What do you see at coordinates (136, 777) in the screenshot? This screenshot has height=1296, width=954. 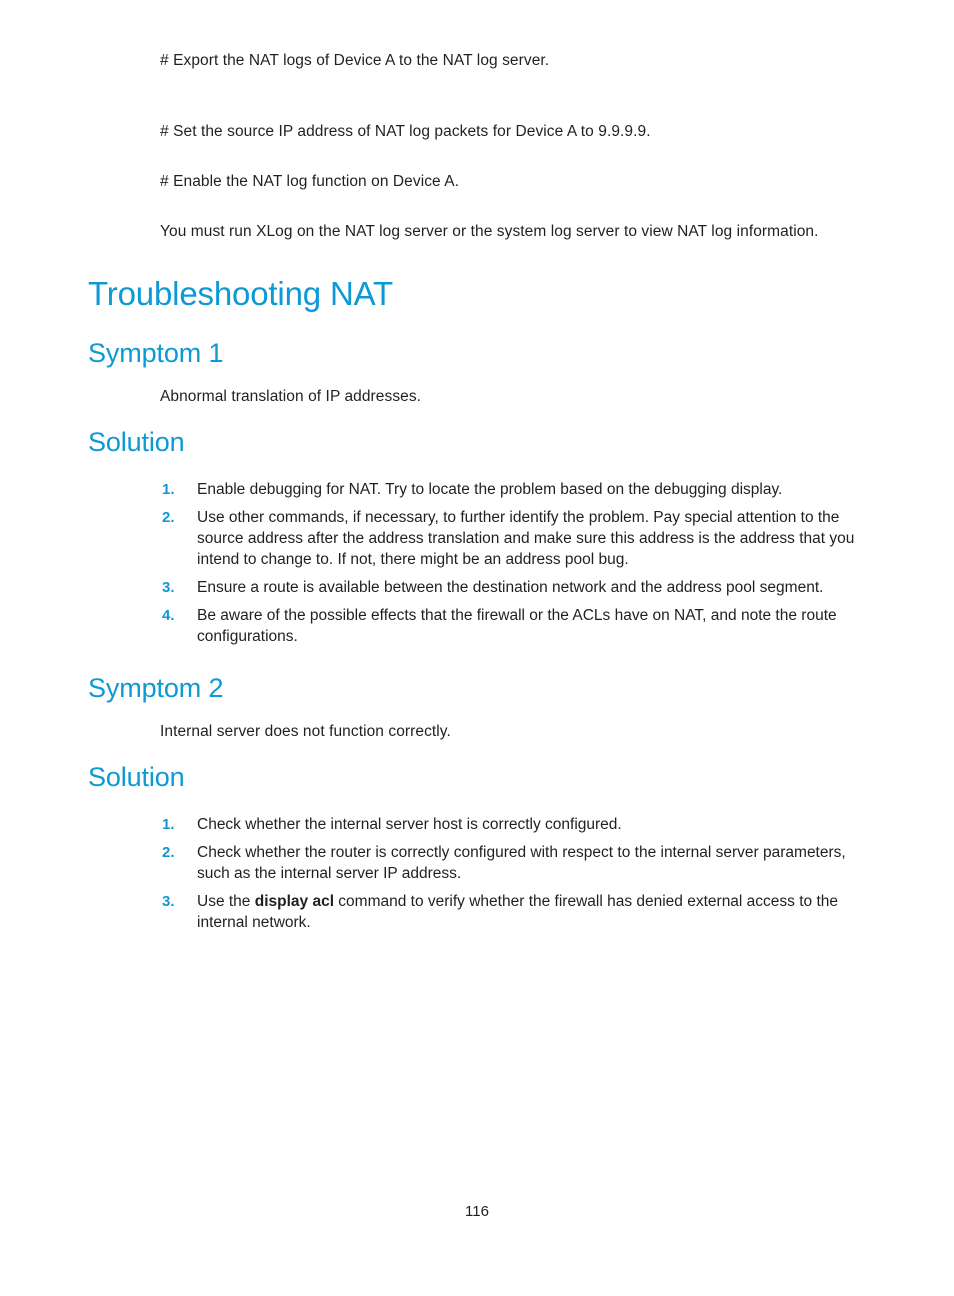 I see `section-heading-solution-2: Solution` at bounding box center [136, 777].